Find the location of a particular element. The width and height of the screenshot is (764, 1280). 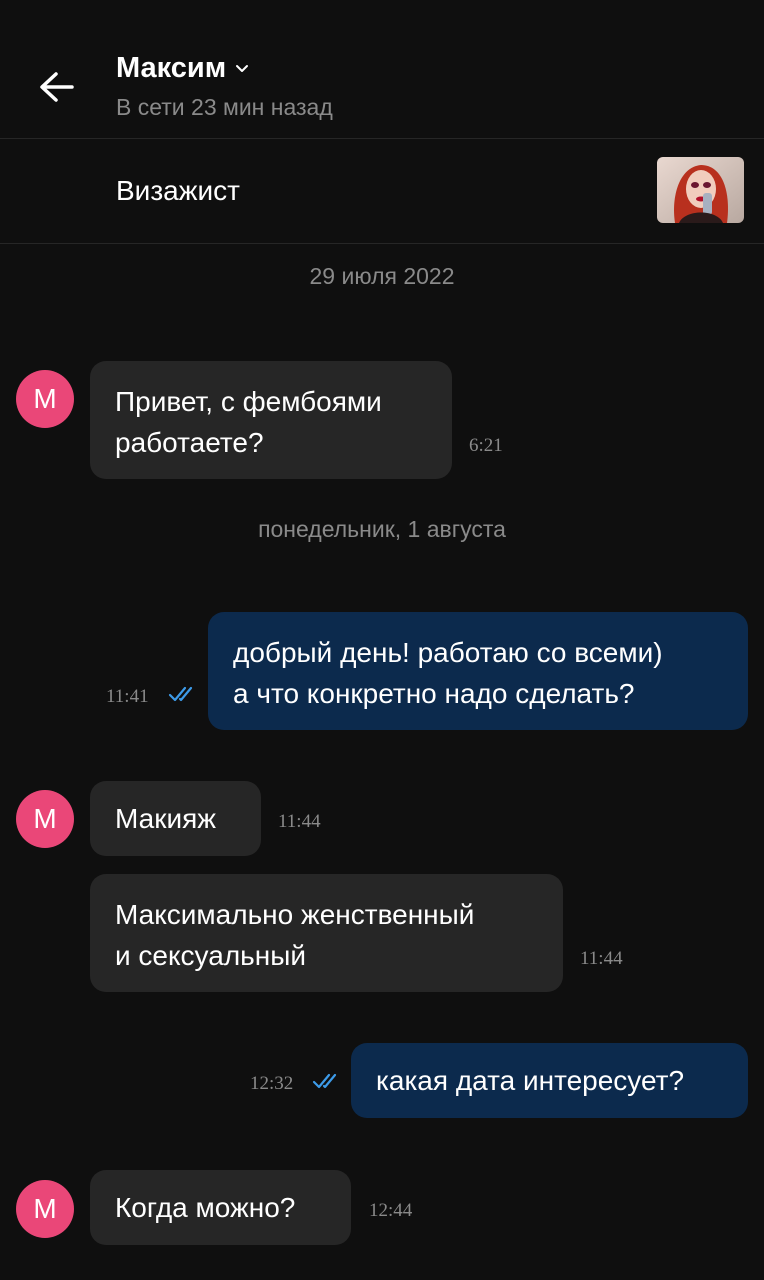

chat-header: Максим В сети 23 мин назад is located at coordinates (382, 69).